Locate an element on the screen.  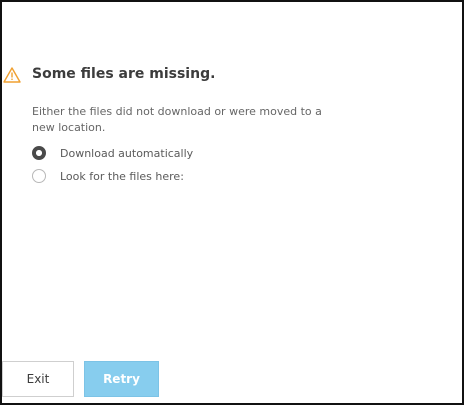
exit-button: Exit is located at coordinates (38, 379).